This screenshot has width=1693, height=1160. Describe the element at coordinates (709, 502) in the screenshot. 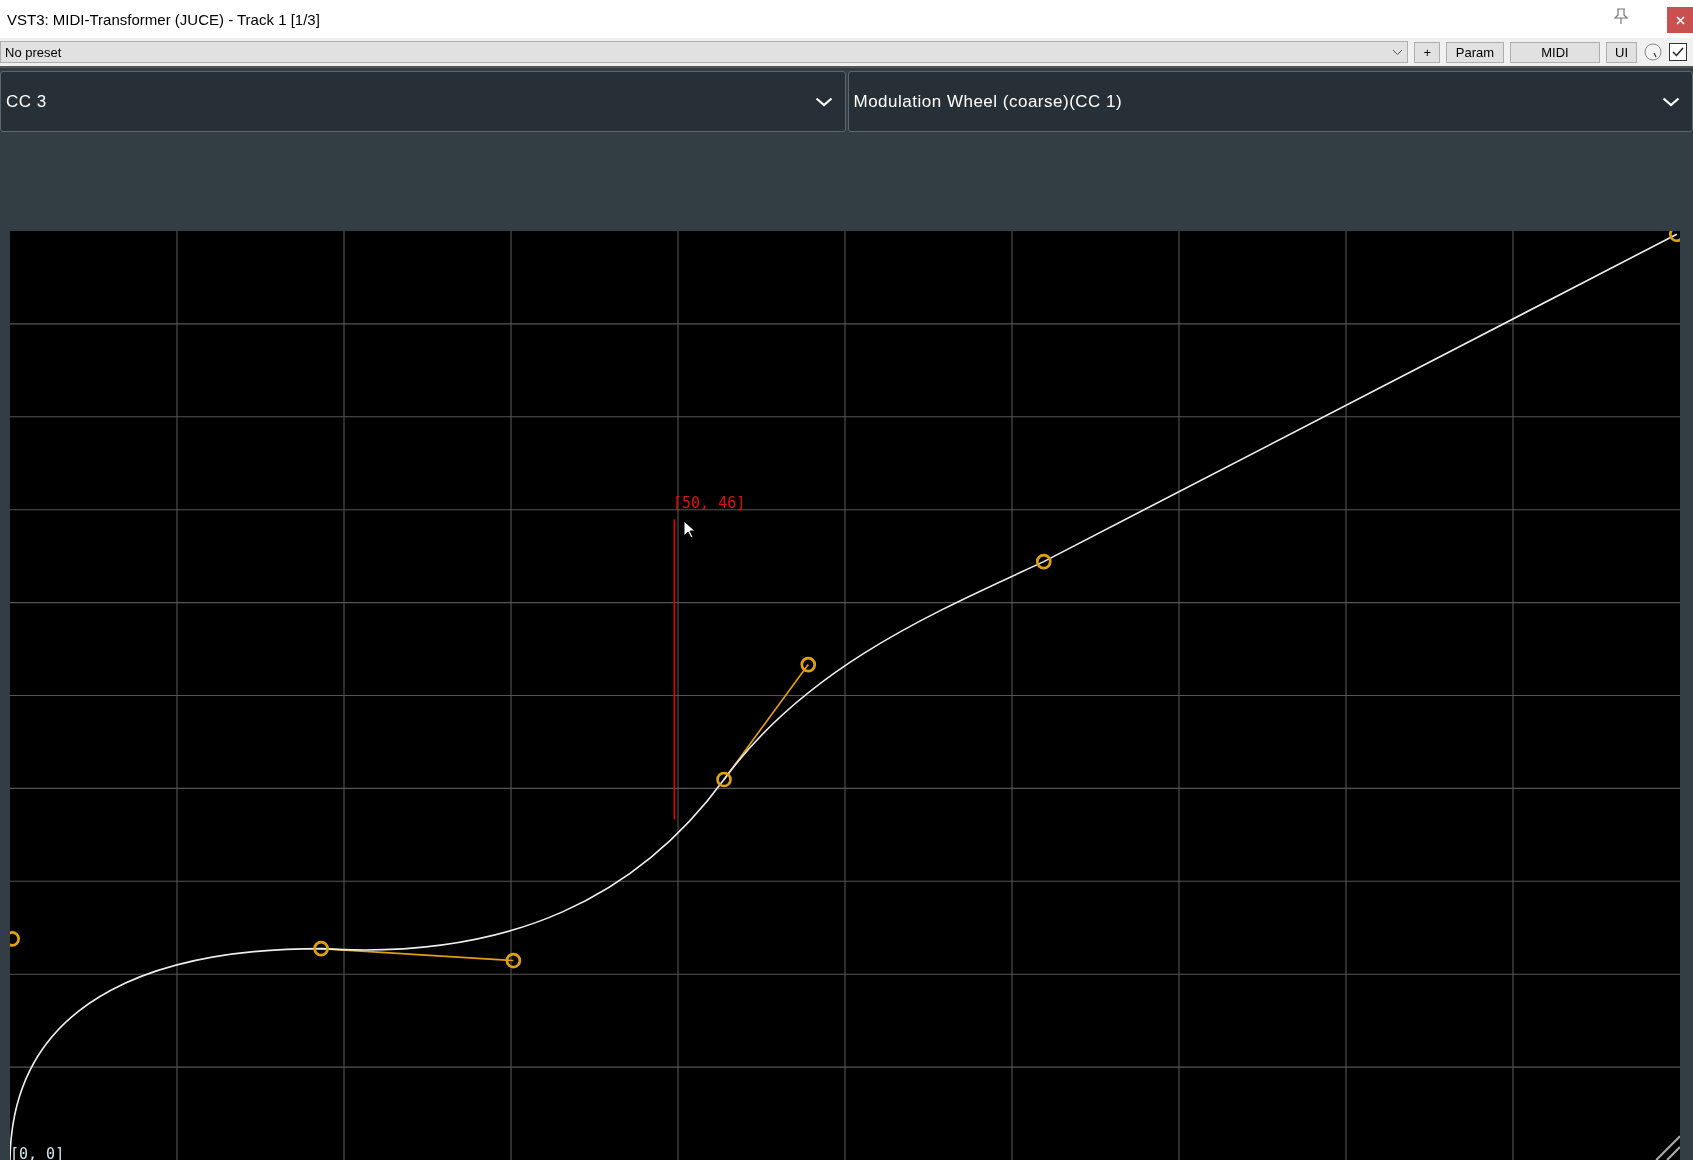

I see `cursor-coordinates: [50, 46]` at that location.